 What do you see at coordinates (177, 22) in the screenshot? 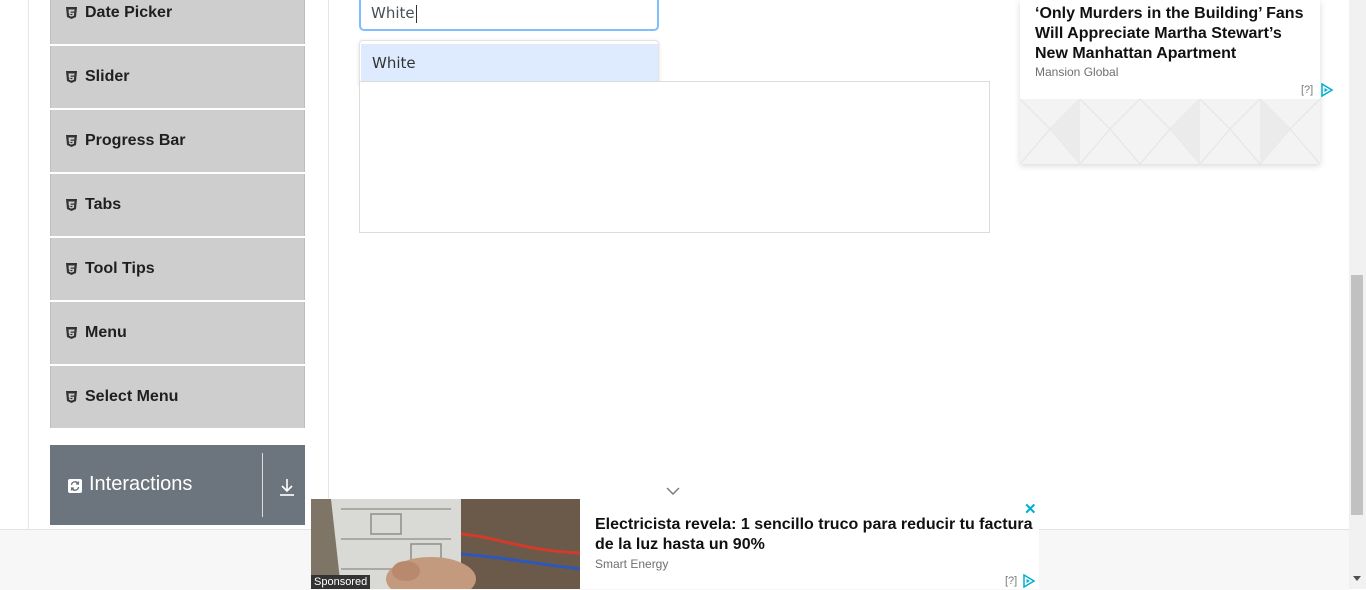
I see `sidebar-item-date-picker: Date Picker` at bounding box center [177, 22].